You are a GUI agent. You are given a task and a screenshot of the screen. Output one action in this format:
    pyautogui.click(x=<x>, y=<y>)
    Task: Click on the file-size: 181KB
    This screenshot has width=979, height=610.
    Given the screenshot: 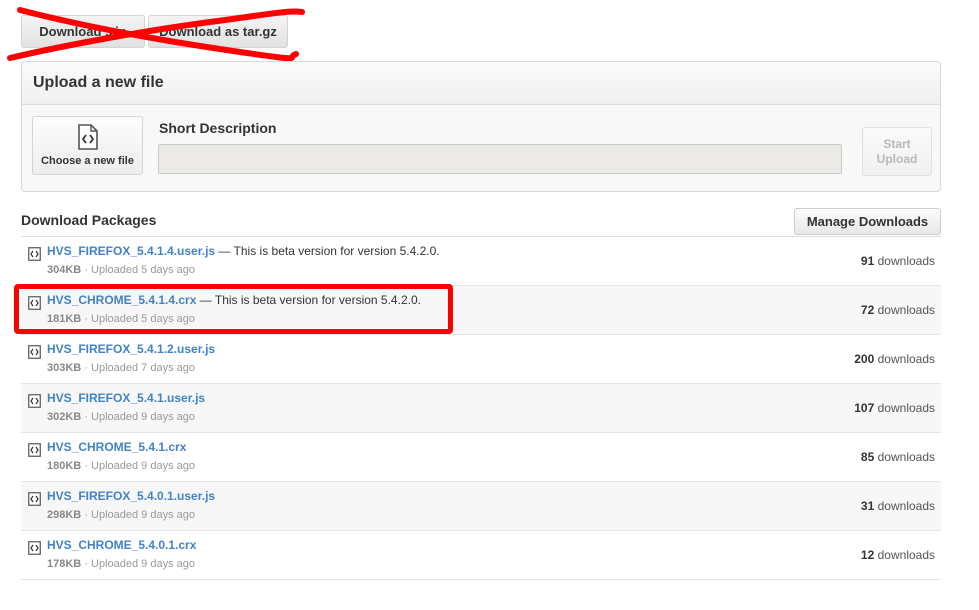 What is the action you would take?
    pyautogui.click(x=64, y=319)
    